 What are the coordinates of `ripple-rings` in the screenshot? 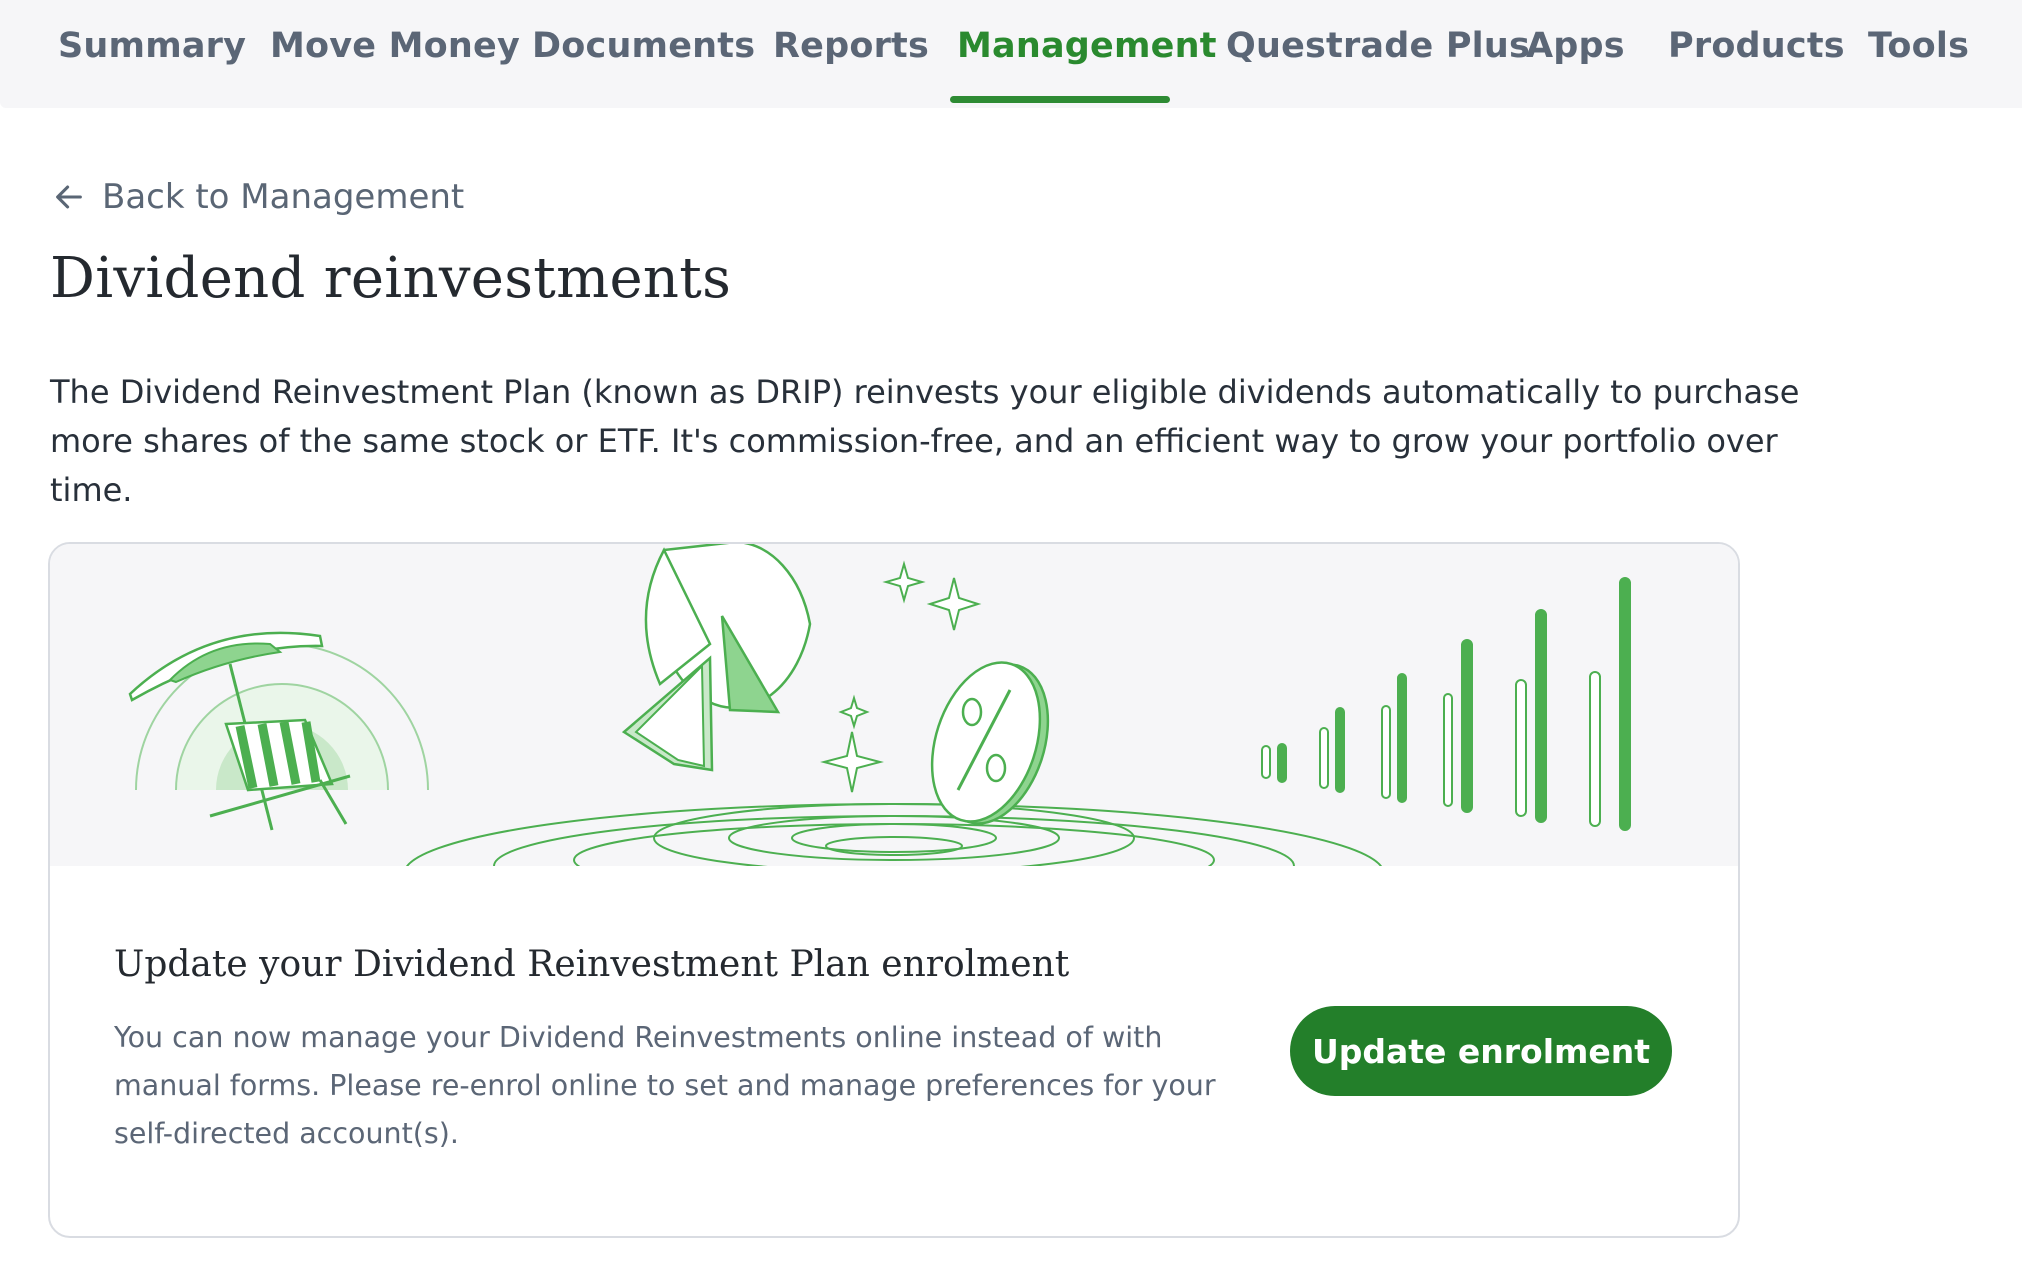 It's located at (894, 874).